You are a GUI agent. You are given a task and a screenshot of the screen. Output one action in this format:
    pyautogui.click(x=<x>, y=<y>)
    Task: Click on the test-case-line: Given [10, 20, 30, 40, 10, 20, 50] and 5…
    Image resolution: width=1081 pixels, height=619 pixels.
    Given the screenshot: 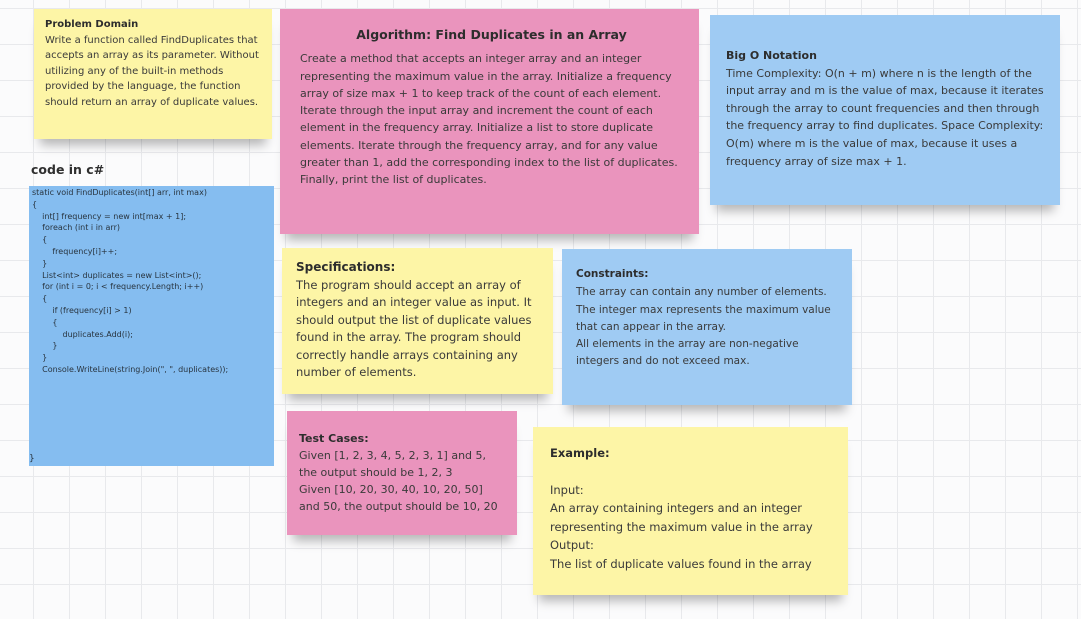 What is the action you would take?
    pyautogui.click(x=398, y=498)
    